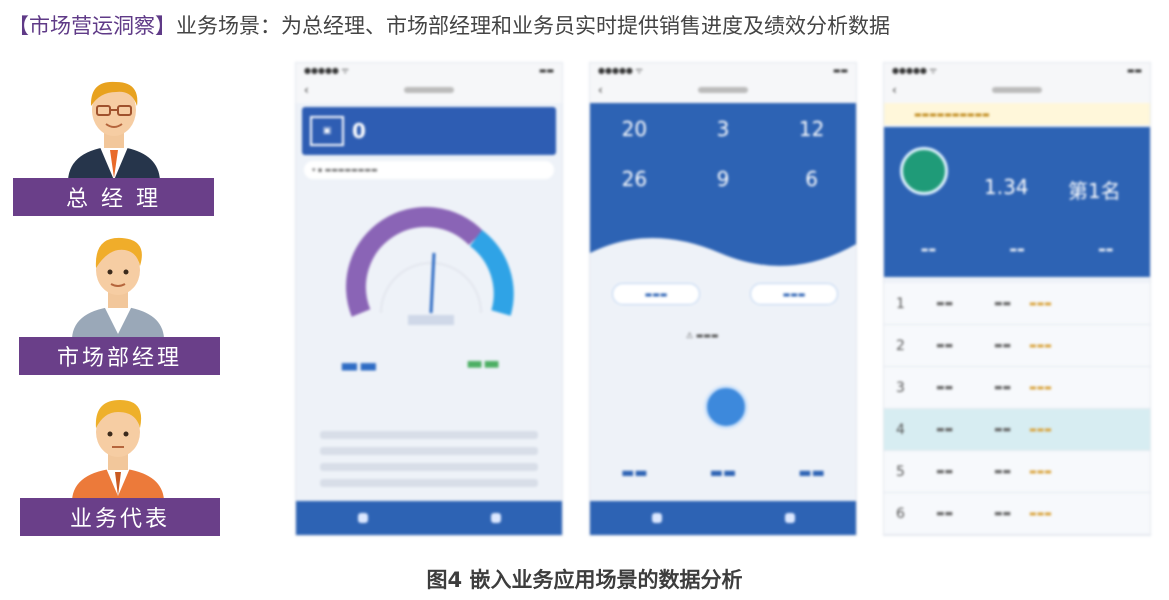 Image resolution: width=1169 pixels, height=600 pixels. I want to click on list-item: 1 ▬▬ ▬▬ ▬▬▬, so click(1017, 304).